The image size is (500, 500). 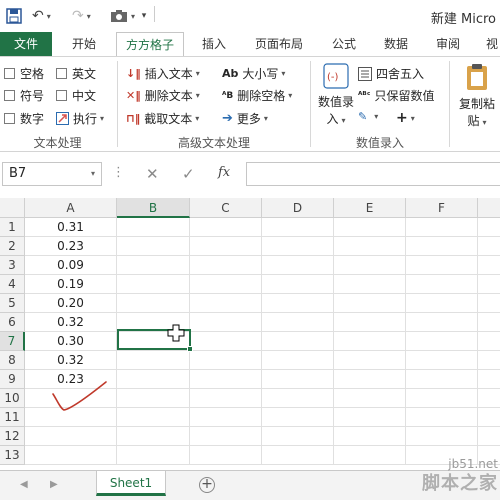 What do you see at coordinates (12, 303) in the screenshot?
I see `row-header: 5` at bounding box center [12, 303].